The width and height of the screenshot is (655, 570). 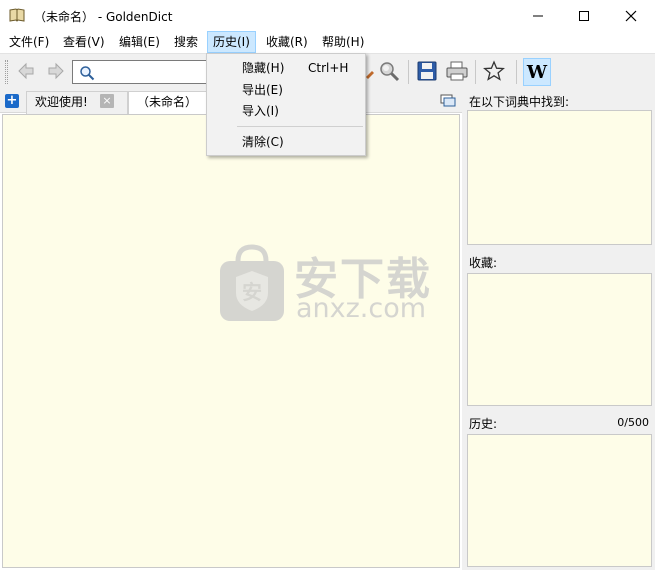 I want to click on menu-item-label: 清除(C), so click(x=263, y=142).